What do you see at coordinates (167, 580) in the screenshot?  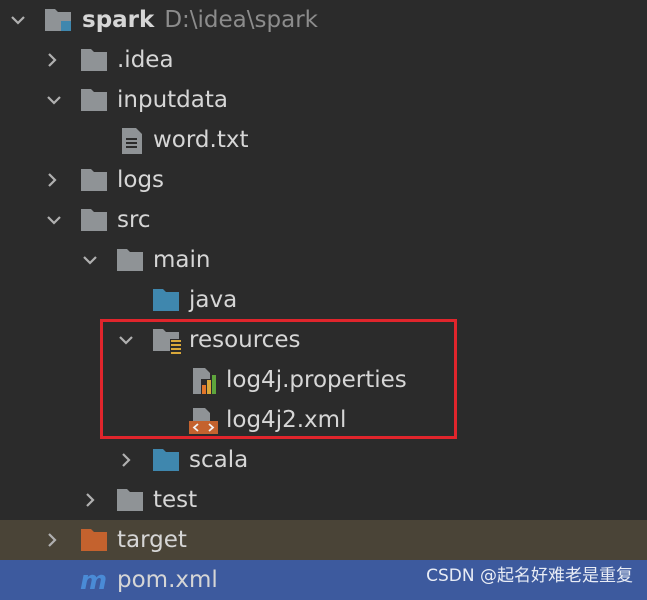 I see `tree-label: pom.xml` at bounding box center [167, 580].